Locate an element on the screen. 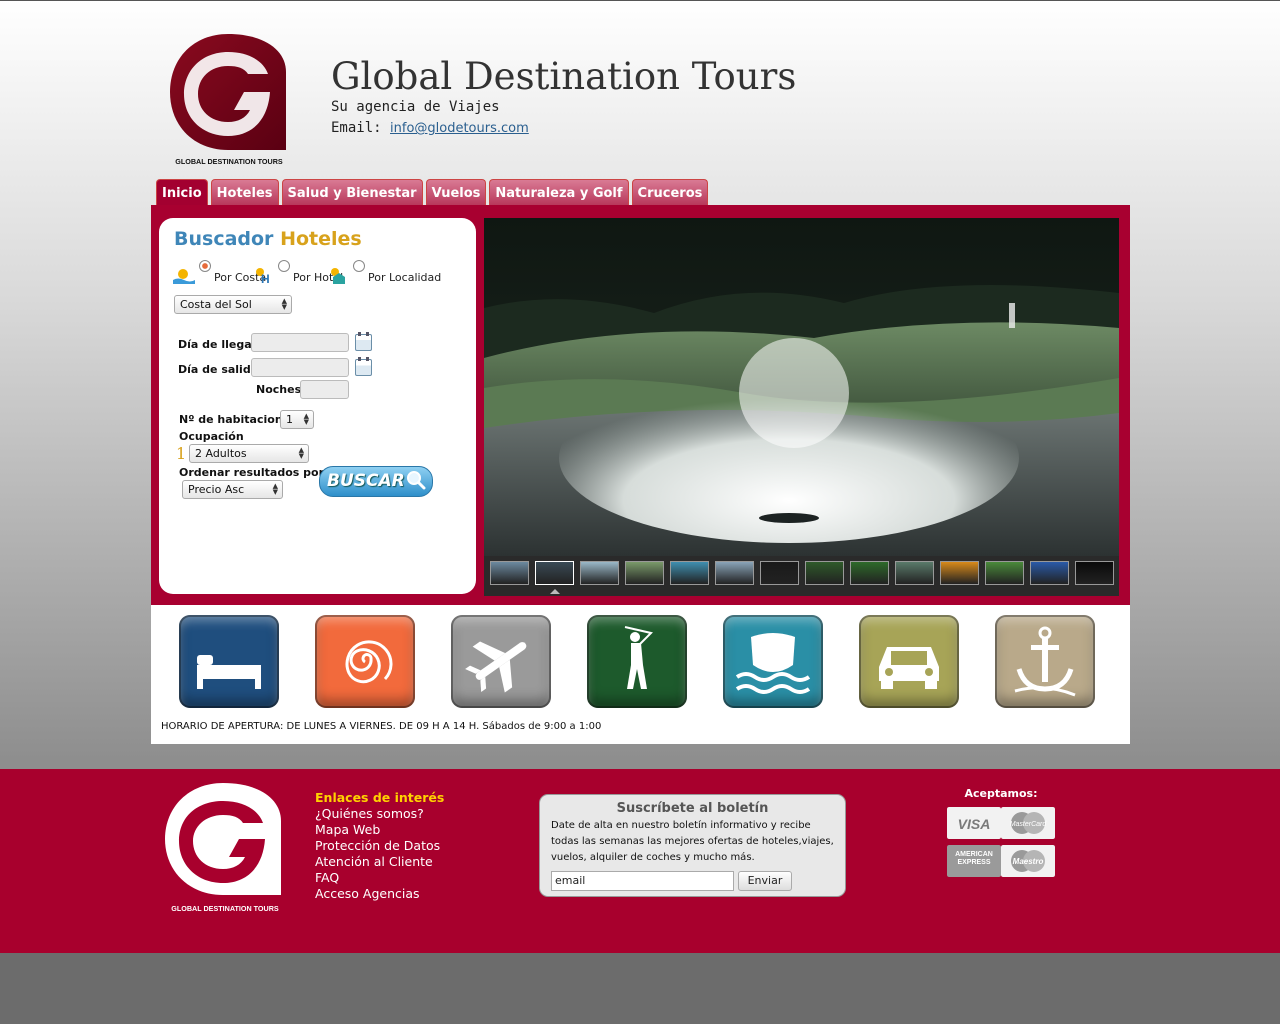 The height and width of the screenshot is (1024, 1280). radio-por-localidad is located at coordinates (358, 266).